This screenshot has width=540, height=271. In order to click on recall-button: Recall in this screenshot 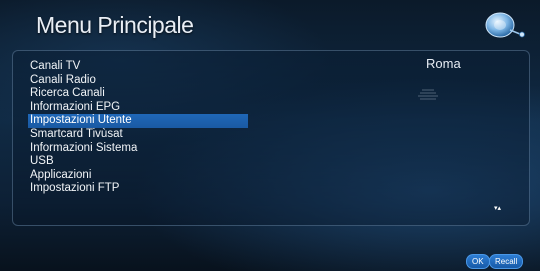, I will do `click(506, 261)`.